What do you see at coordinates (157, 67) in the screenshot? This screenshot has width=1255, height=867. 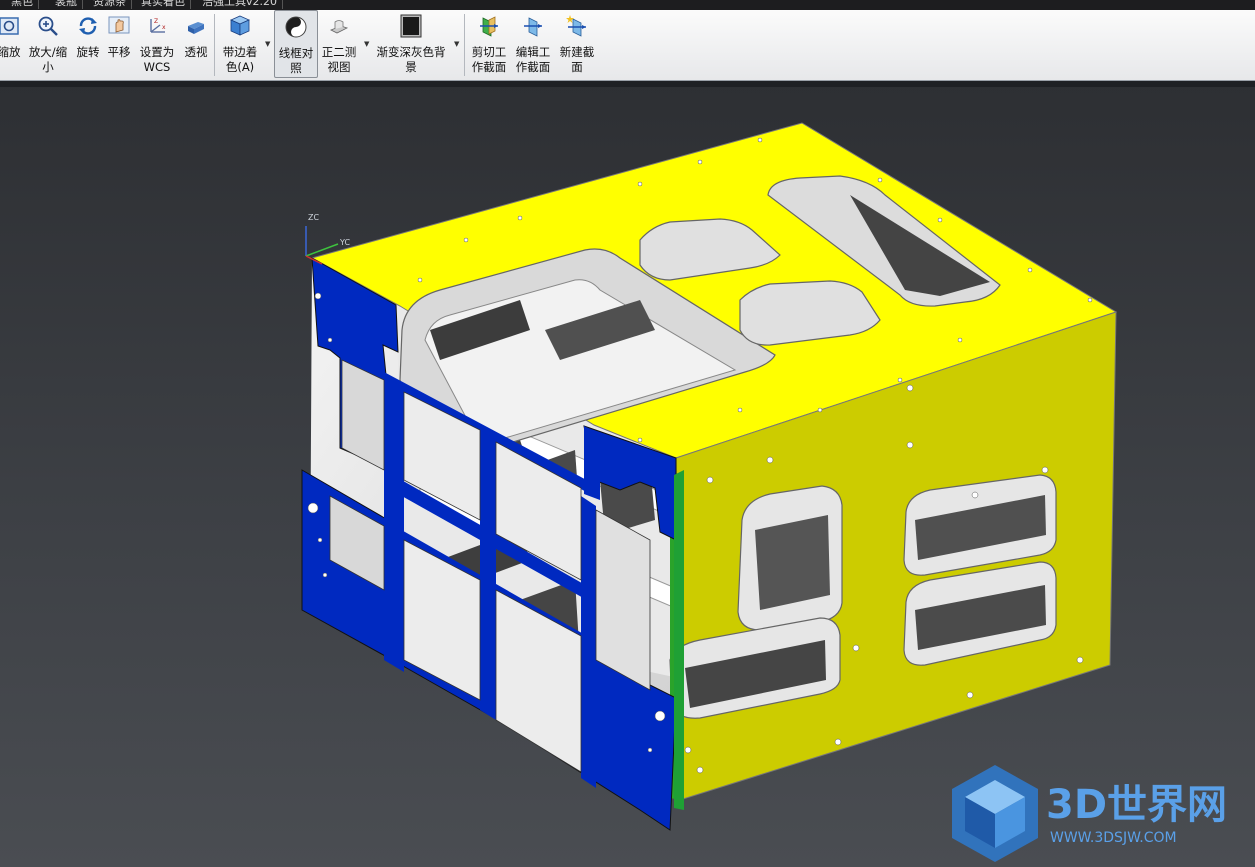 I see `wcs-label-2: WCS` at bounding box center [157, 67].